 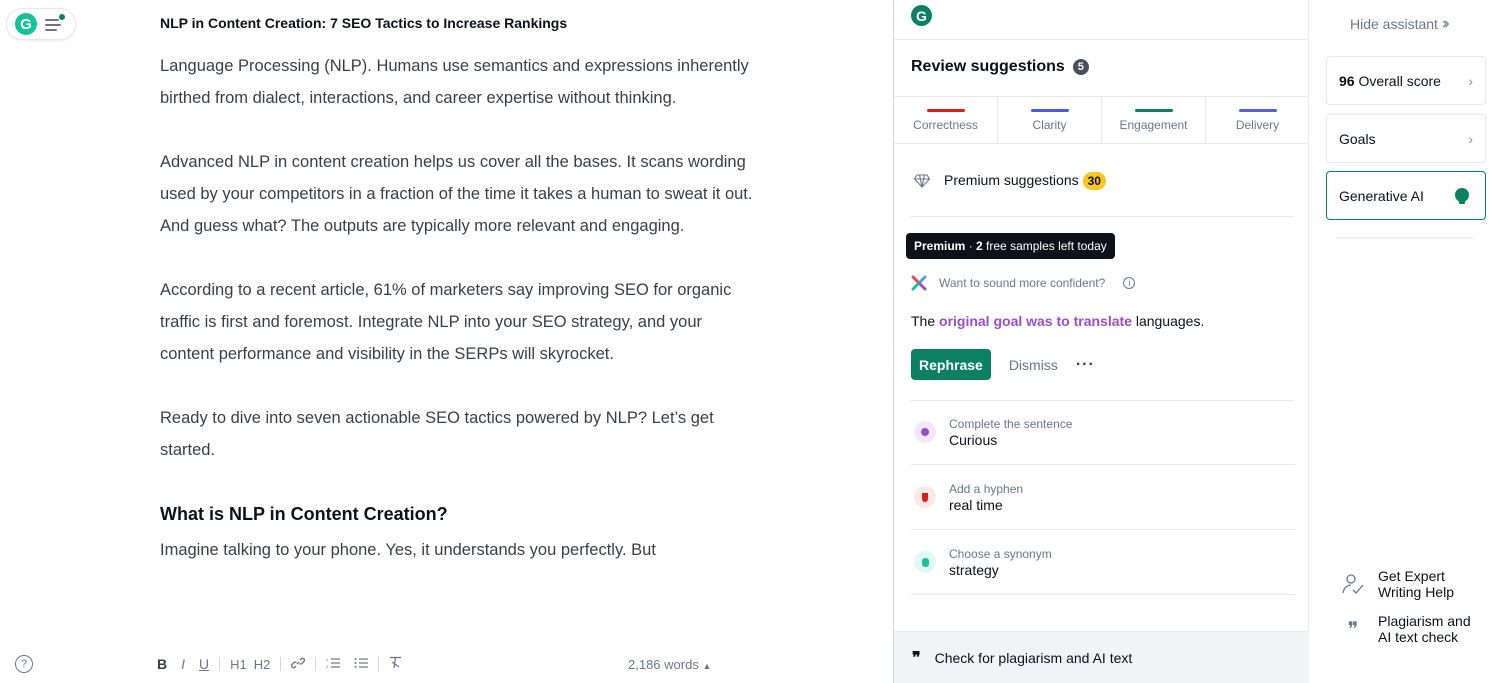 What do you see at coordinates (945, 125) in the screenshot?
I see `tab-label: Correctness` at bounding box center [945, 125].